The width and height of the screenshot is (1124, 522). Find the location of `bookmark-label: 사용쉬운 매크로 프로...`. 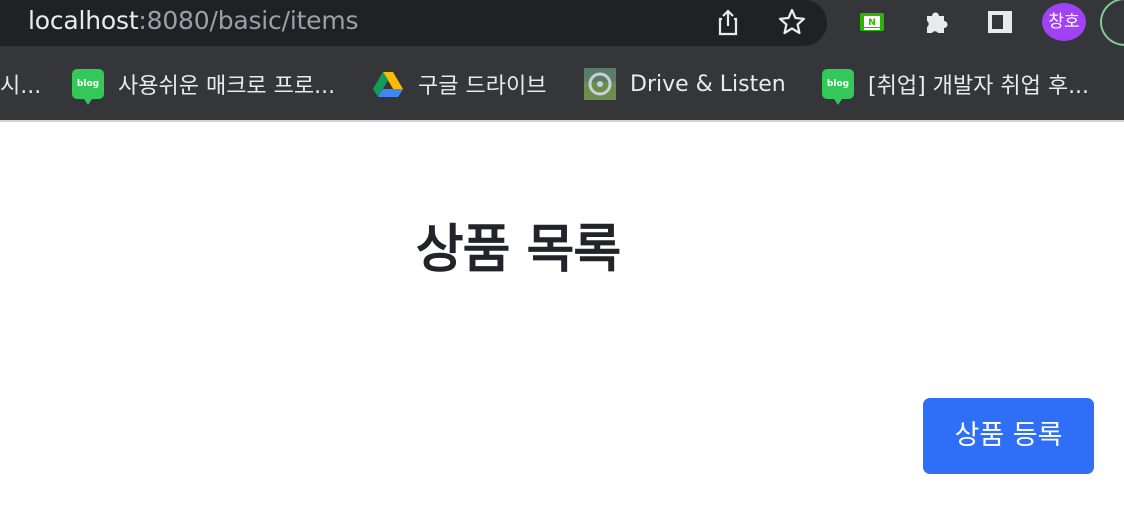

bookmark-label: 사용쉬운 매크로 프로... is located at coordinates (227, 86).